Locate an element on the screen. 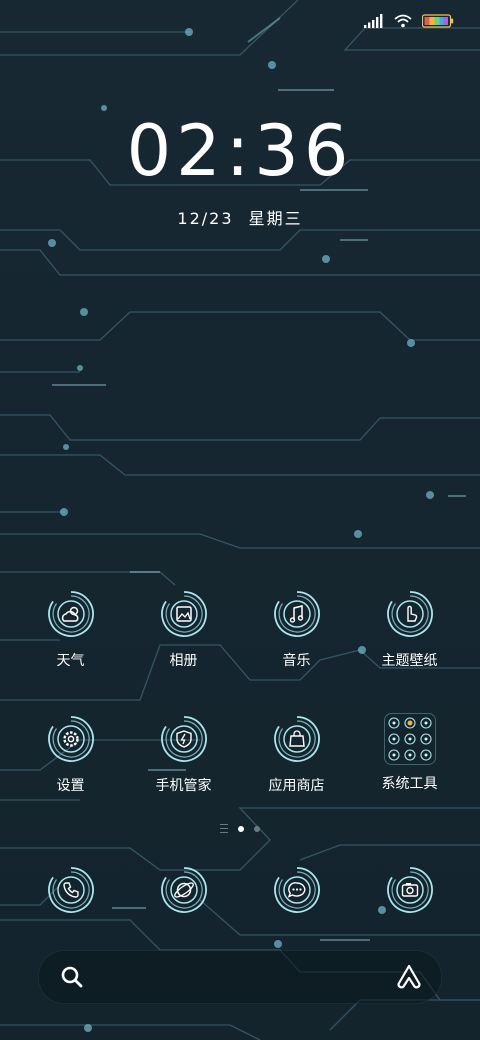 The image size is (480, 1040). app-label-phone-manager: 手机管家 is located at coordinates (183, 786).